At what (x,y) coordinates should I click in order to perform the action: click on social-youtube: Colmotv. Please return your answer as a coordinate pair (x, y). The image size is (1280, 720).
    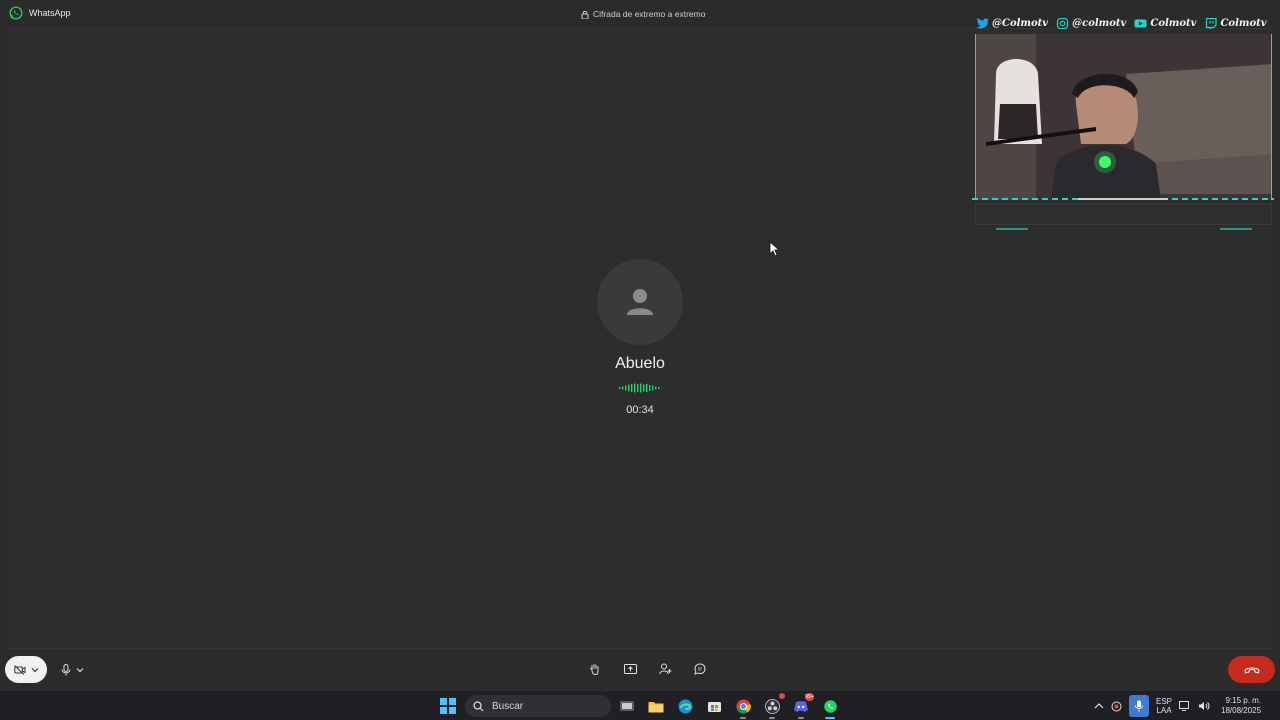
    Looking at the image, I should click on (1165, 23).